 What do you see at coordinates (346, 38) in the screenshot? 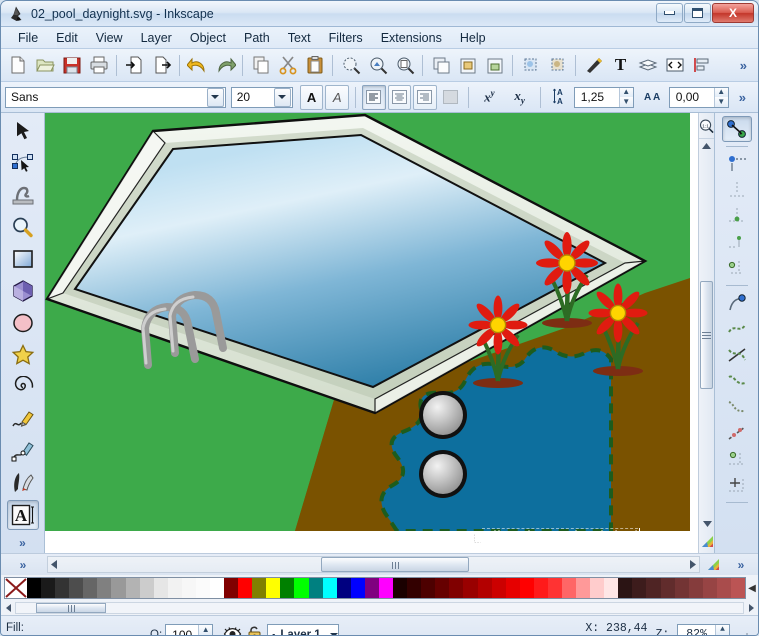
I see `menu-filters: Filters` at bounding box center [346, 38].